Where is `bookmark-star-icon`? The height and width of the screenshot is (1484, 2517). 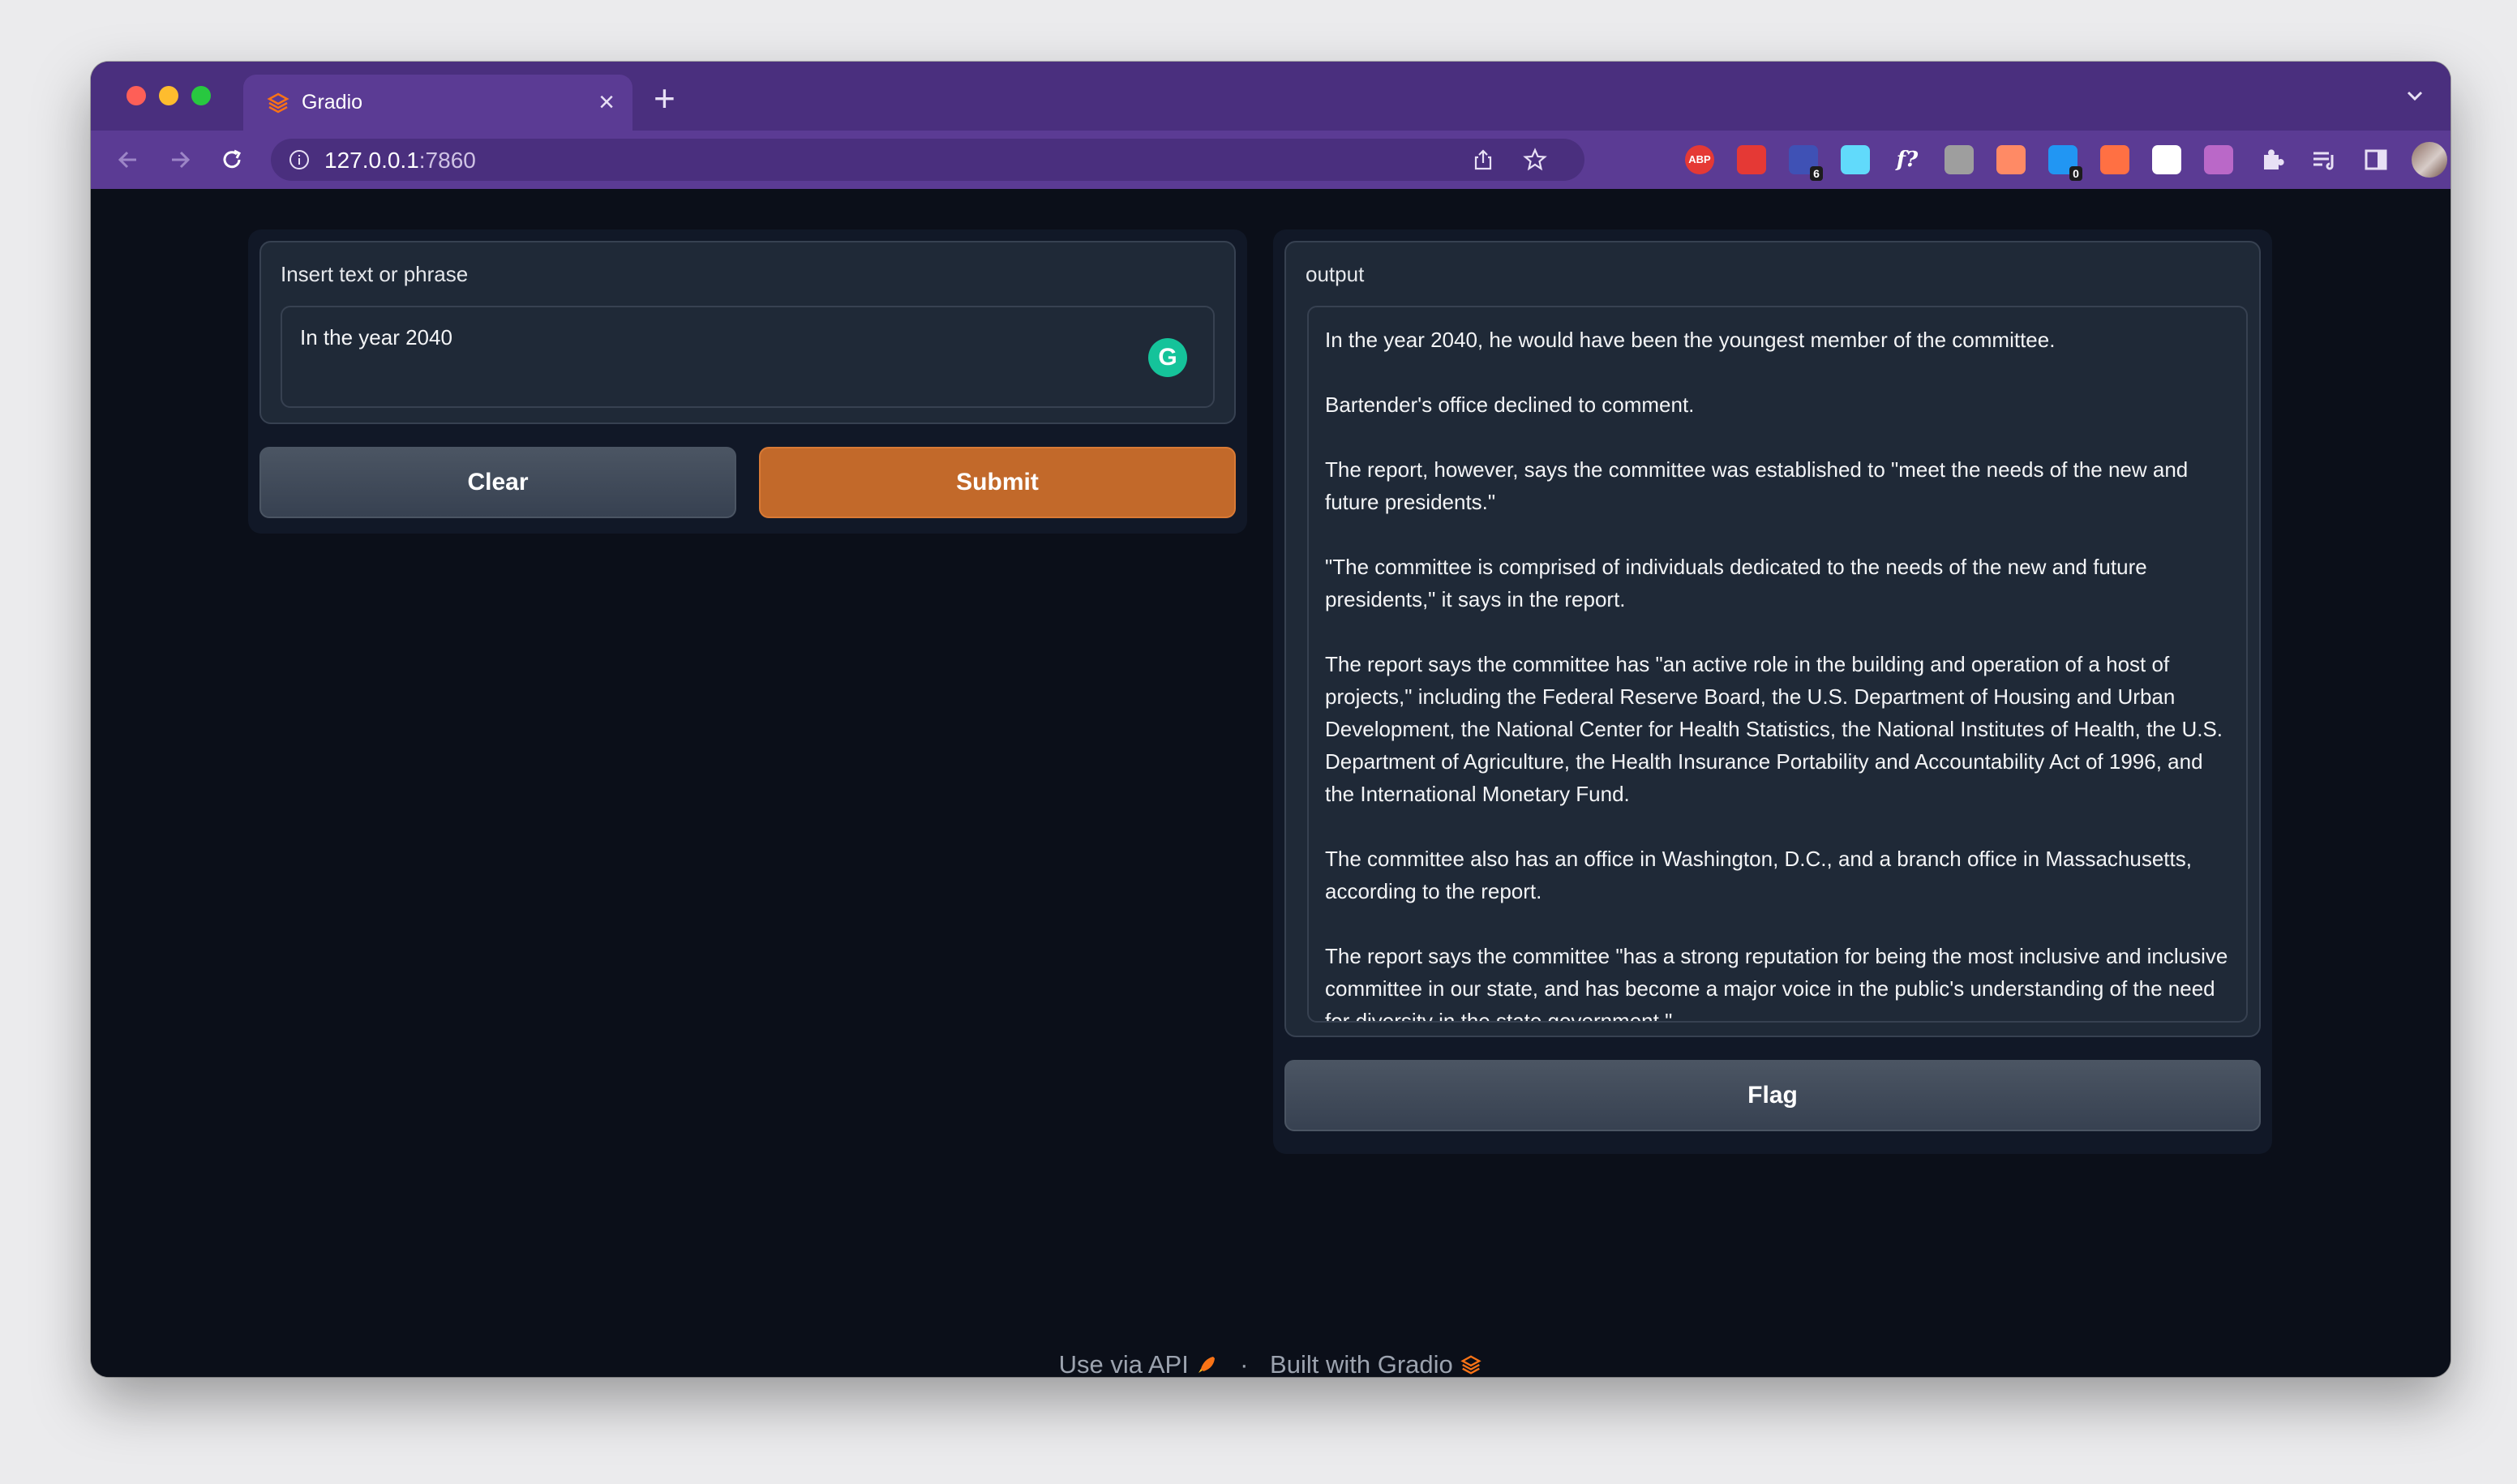 bookmark-star-icon is located at coordinates (1535, 160).